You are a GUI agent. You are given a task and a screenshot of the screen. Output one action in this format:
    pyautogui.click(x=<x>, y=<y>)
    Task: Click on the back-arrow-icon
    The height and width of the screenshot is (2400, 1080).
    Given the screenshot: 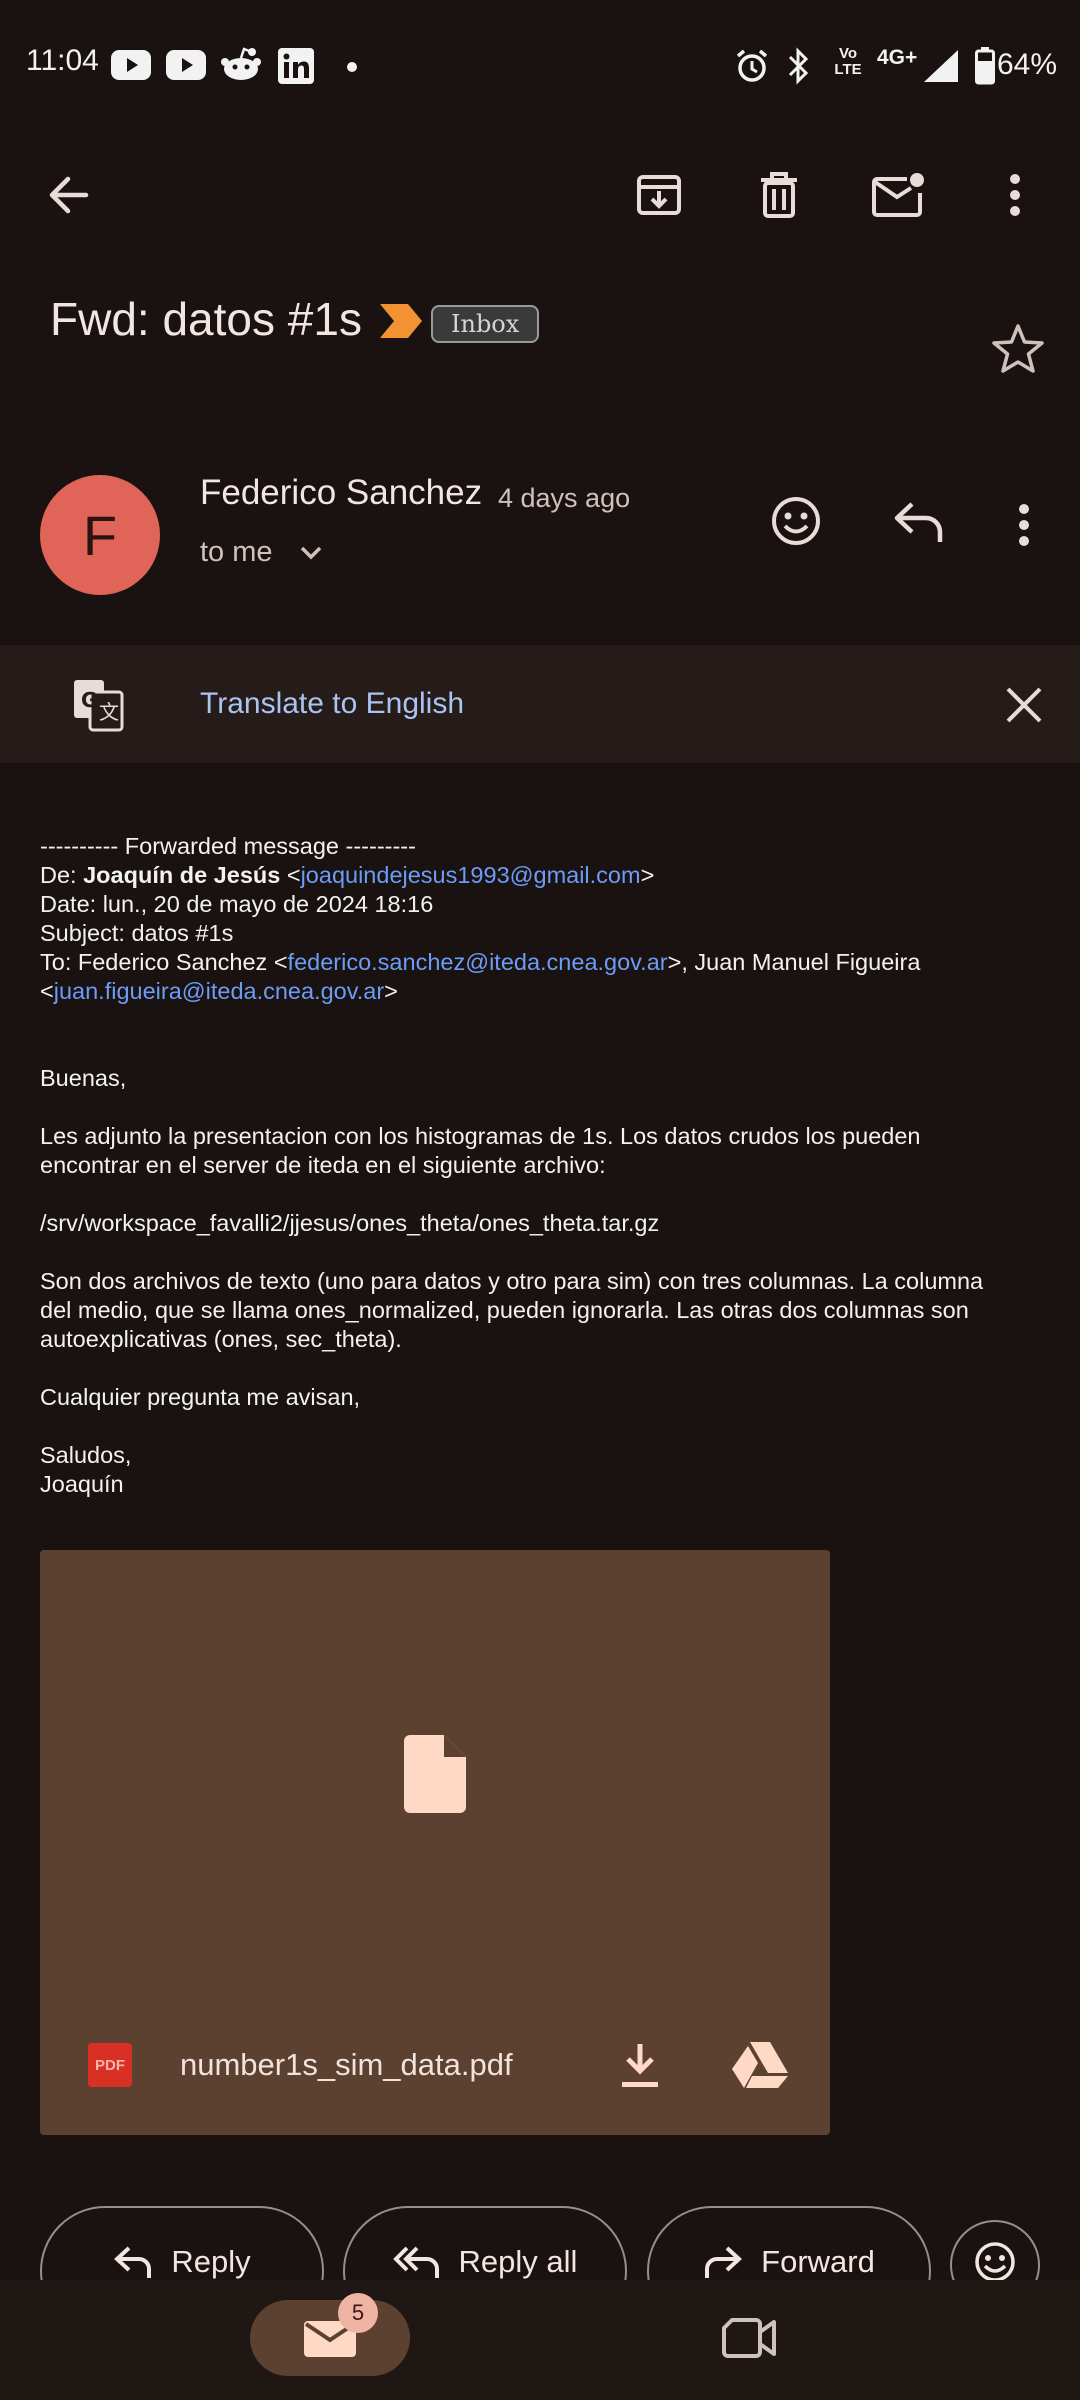 What is the action you would take?
    pyautogui.click(x=69, y=195)
    